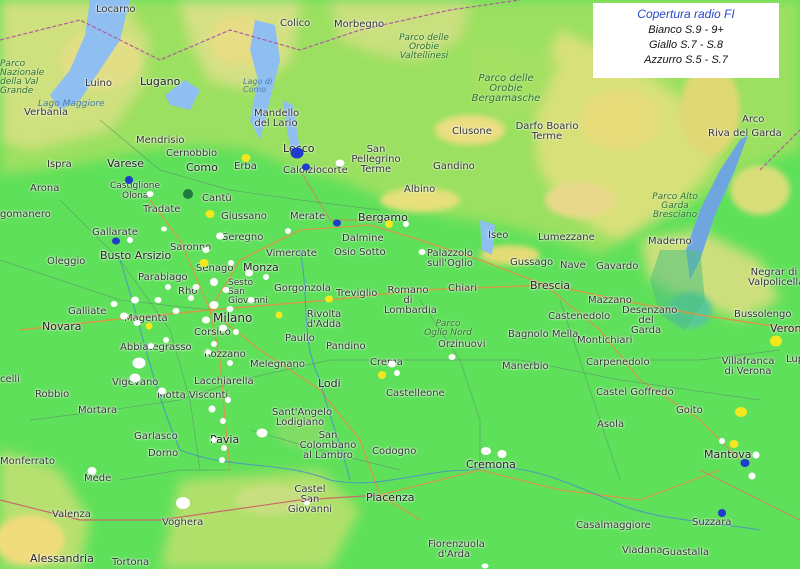  What do you see at coordinates (686, 60) in the screenshot?
I see `legend-row-blue: Azzurro S.5 - S.7` at bounding box center [686, 60].